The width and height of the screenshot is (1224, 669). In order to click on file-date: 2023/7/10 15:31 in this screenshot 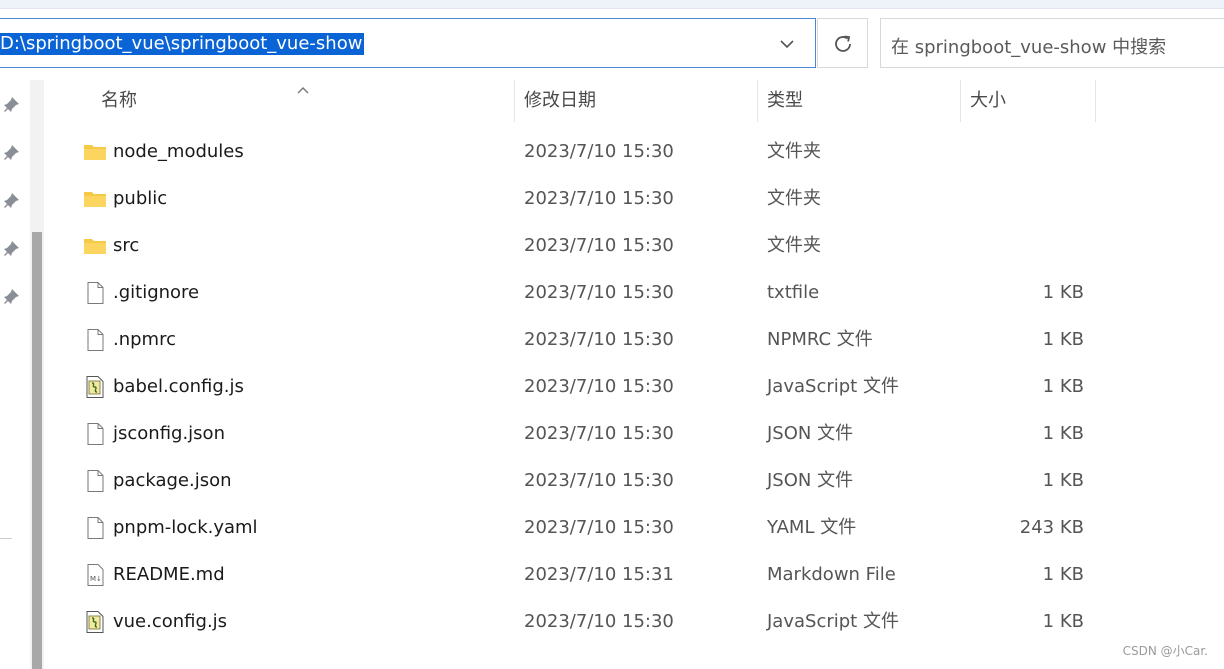, I will do `click(599, 574)`.